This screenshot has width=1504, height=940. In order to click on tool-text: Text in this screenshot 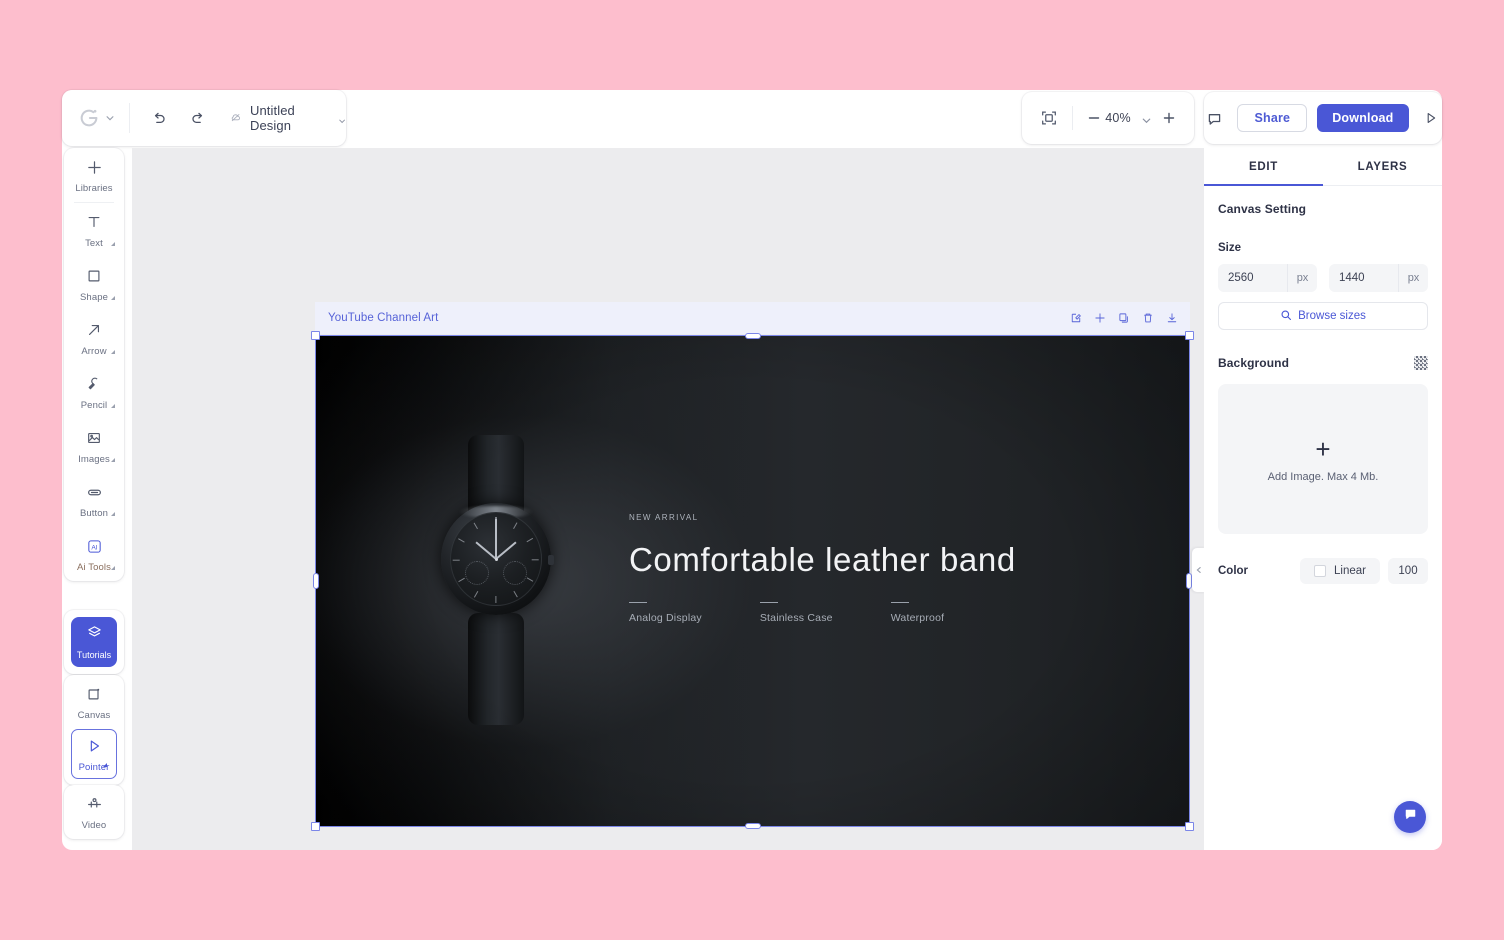, I will do `click(94, 230)`.